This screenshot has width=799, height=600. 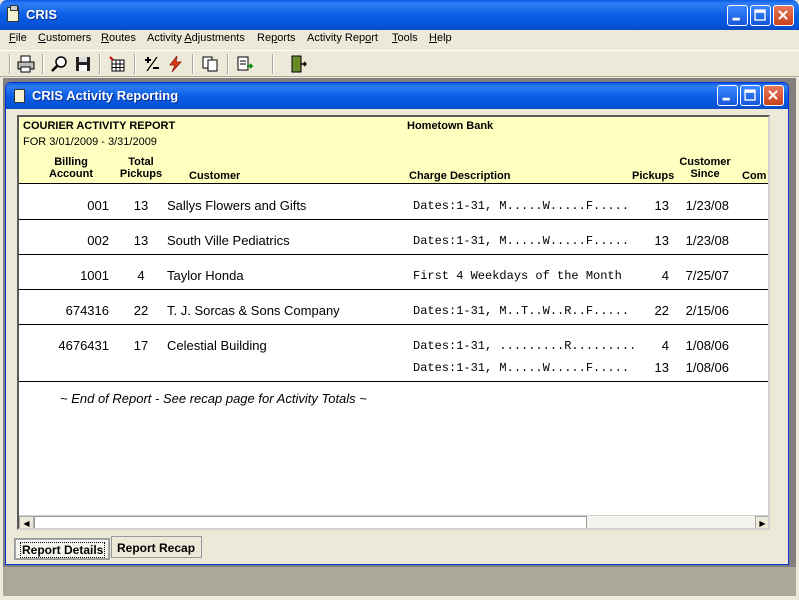 I want to click on triangle-left-icon: ◀, so click(x=26, y=523).